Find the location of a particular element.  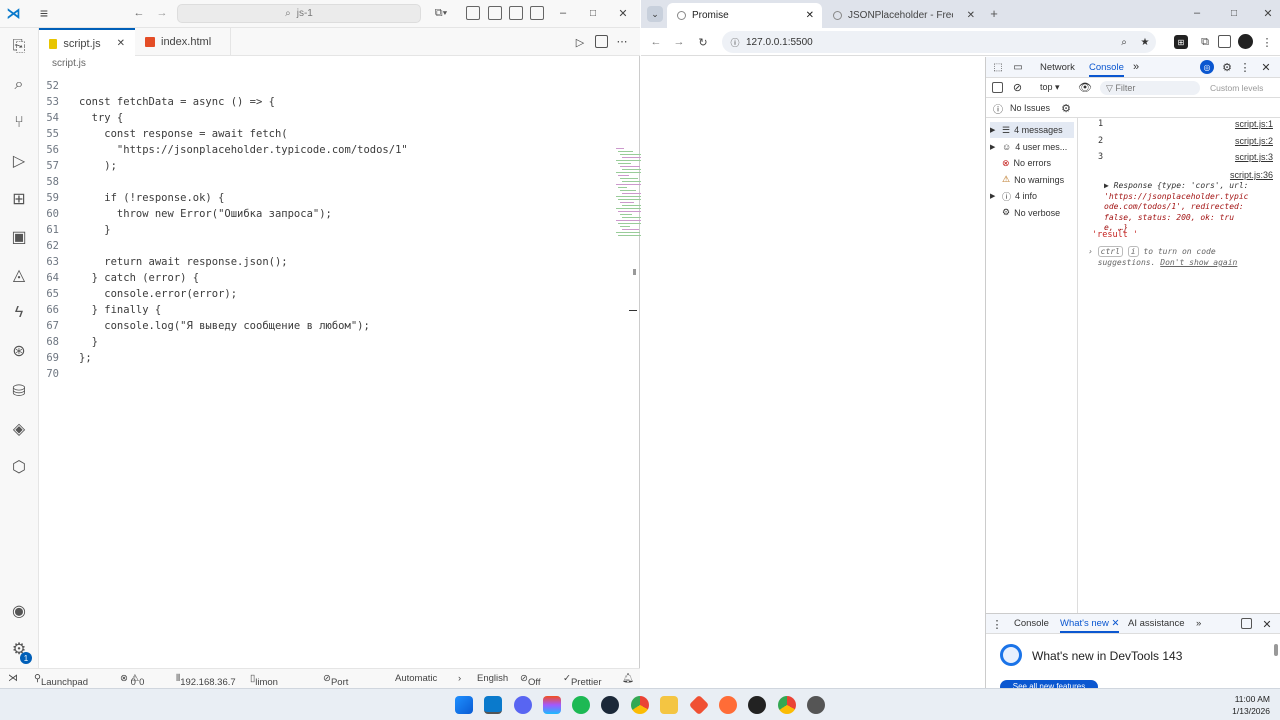

mode-item: Automatic is located at coordinates (416, 678).